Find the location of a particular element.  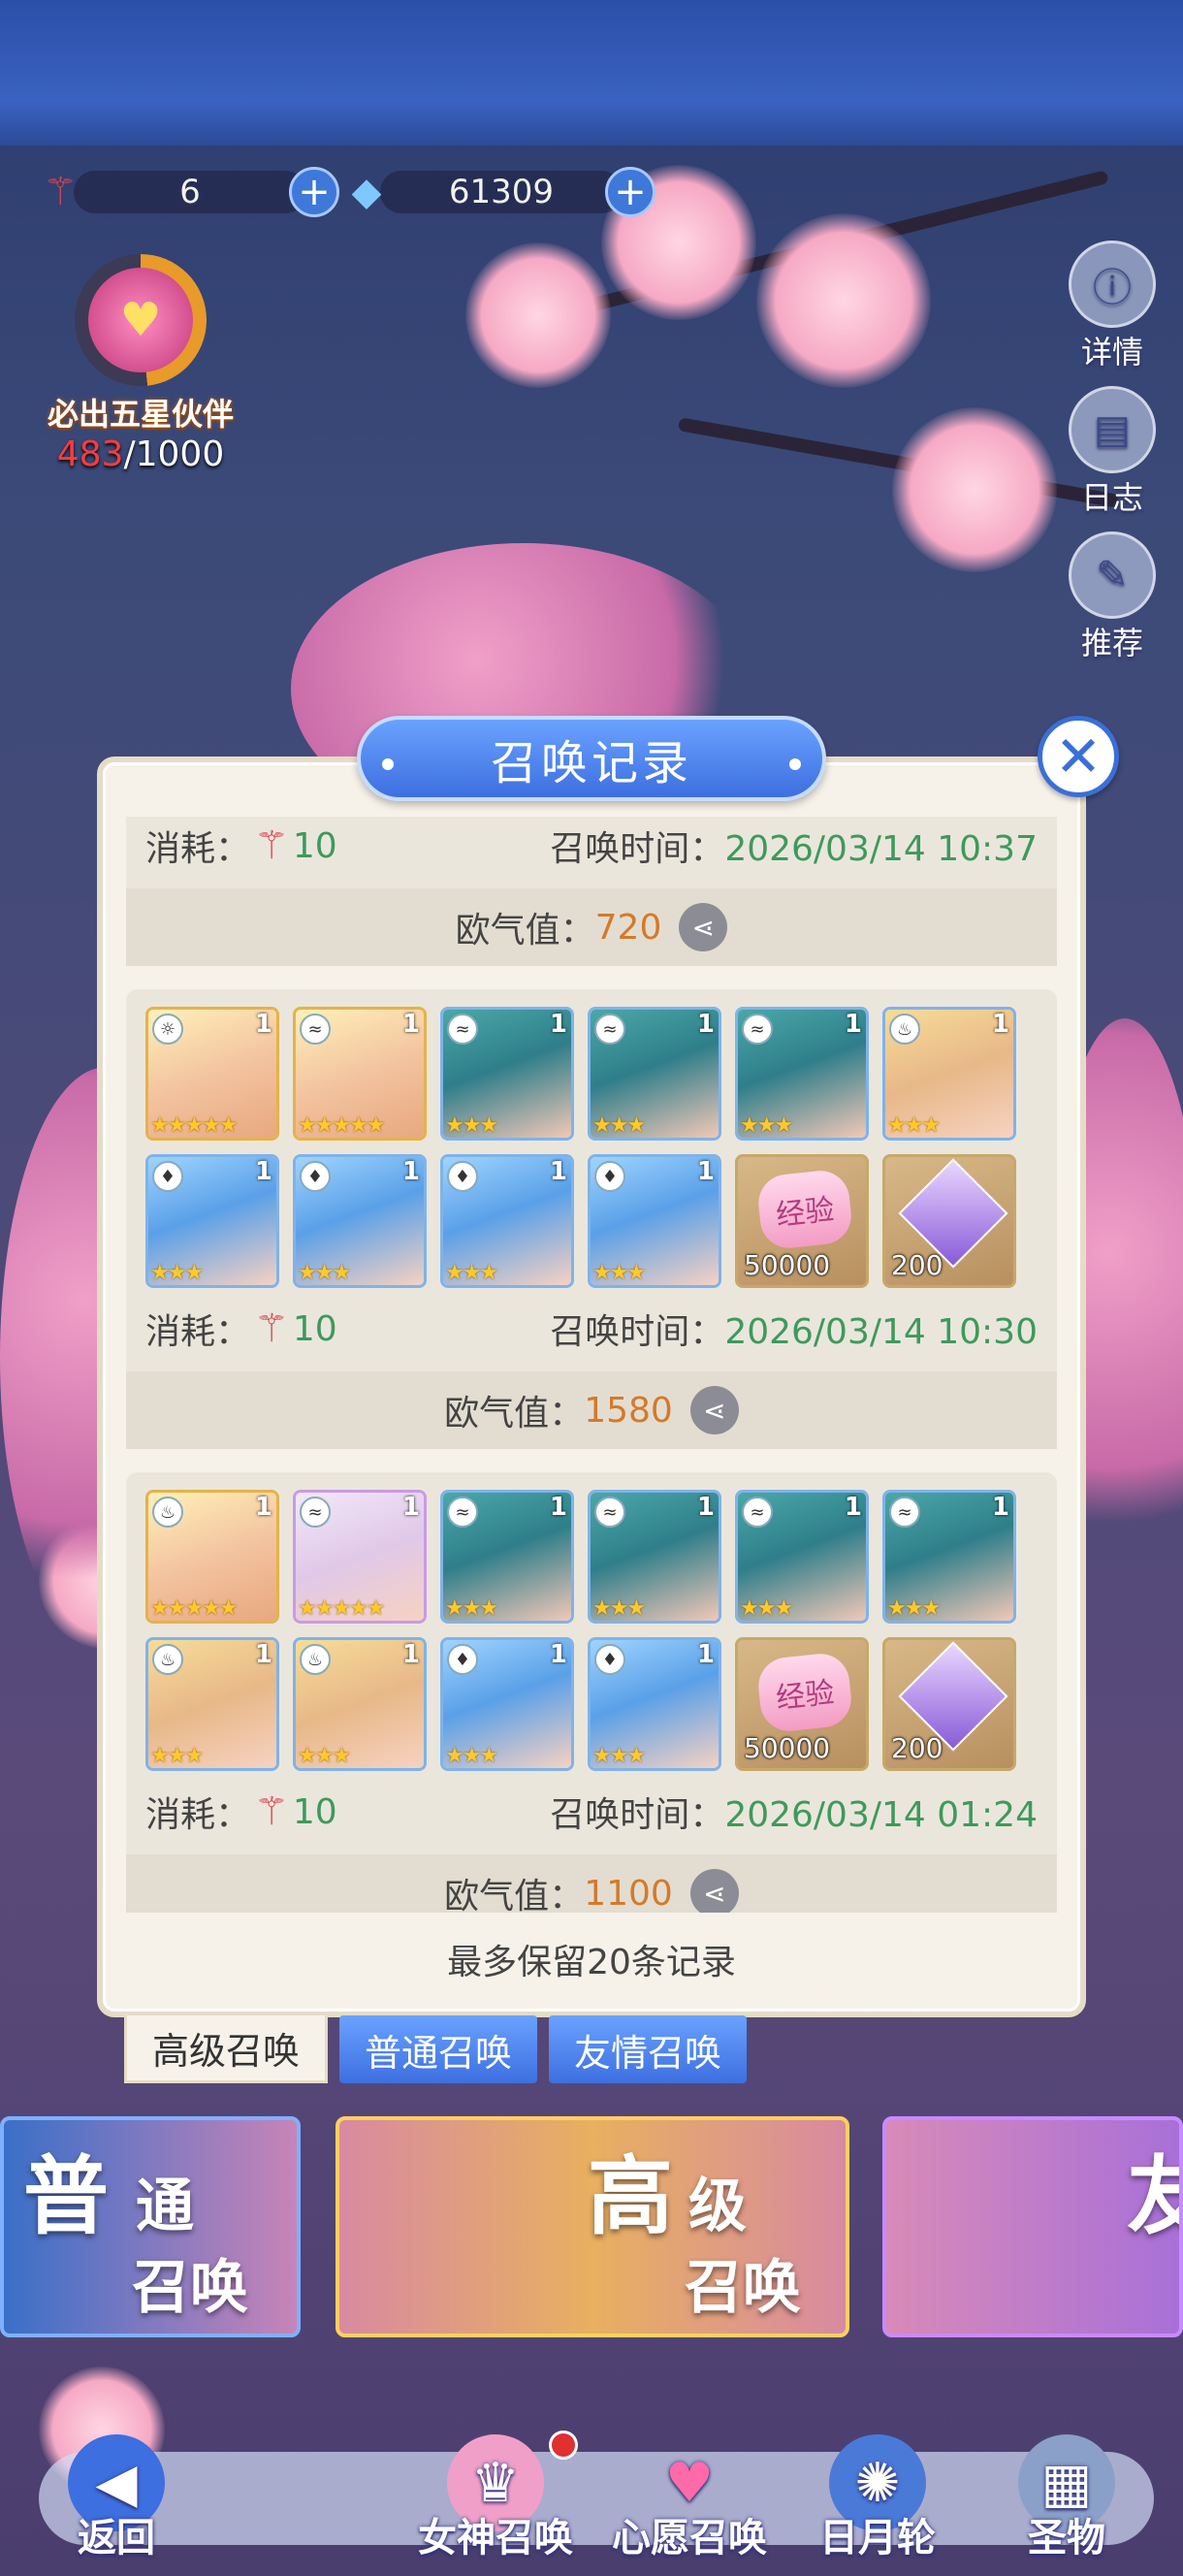

add-crystal-button: + is located at coordinates (630, 192).